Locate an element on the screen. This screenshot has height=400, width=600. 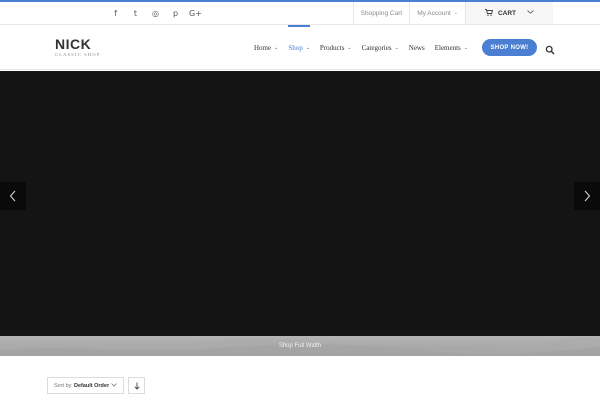
instagram-icon: ◎ is located at coordinates (155, 13).